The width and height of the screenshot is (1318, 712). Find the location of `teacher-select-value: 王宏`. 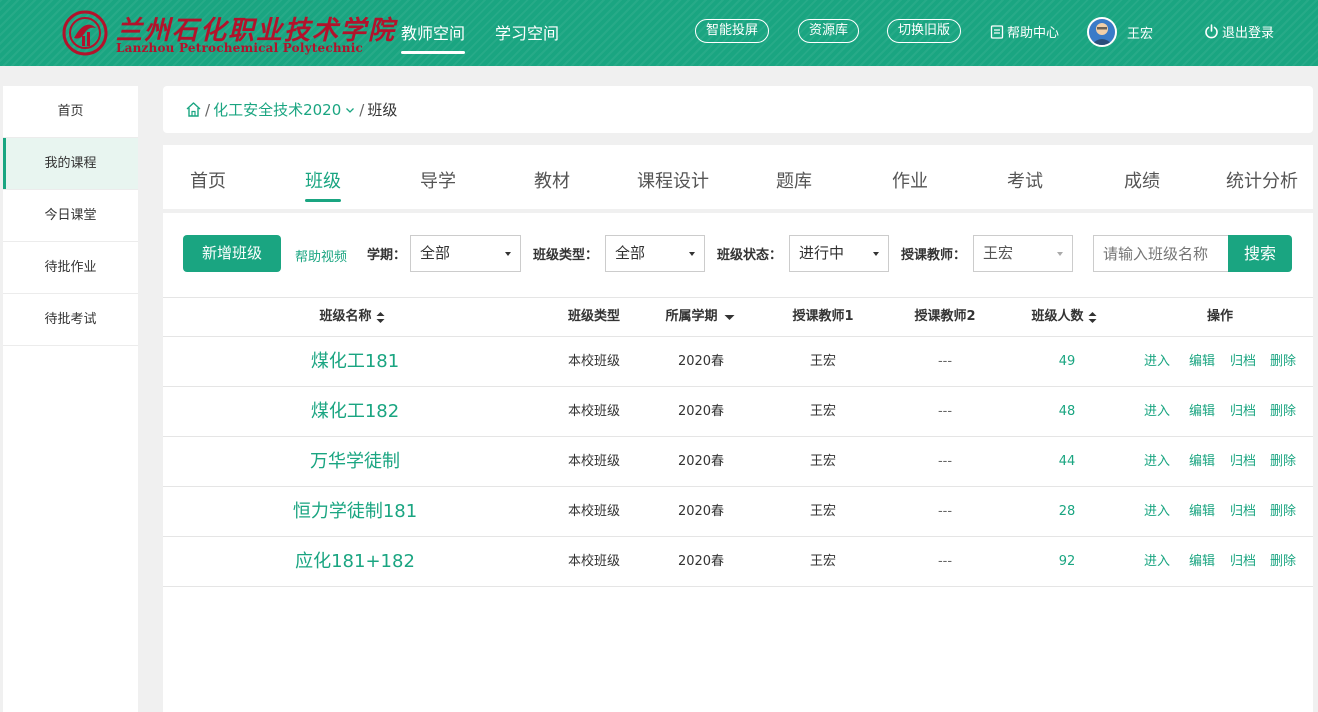

teacher-select-value: 王宏 is located at coordinates (998, 253).